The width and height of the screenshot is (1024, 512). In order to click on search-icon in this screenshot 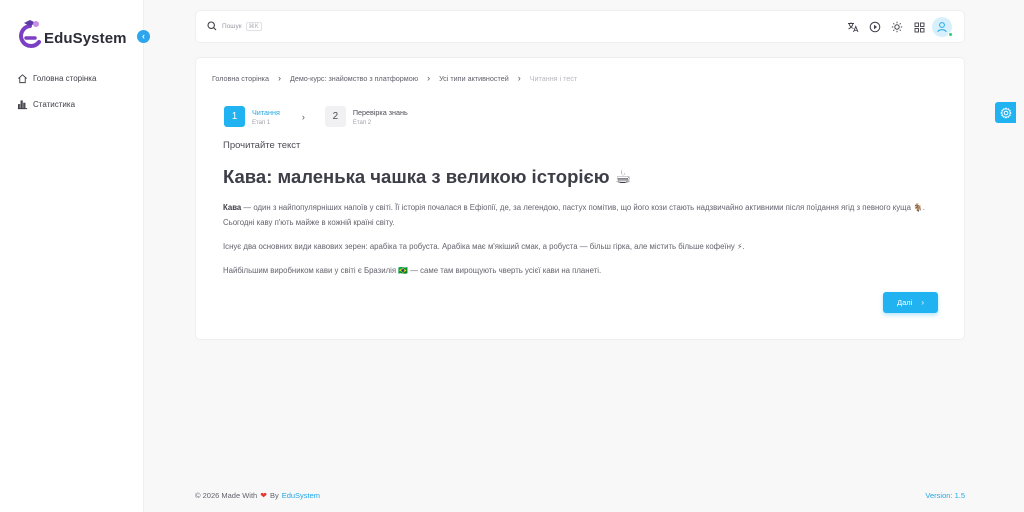, I will do `click(212, 26)`.